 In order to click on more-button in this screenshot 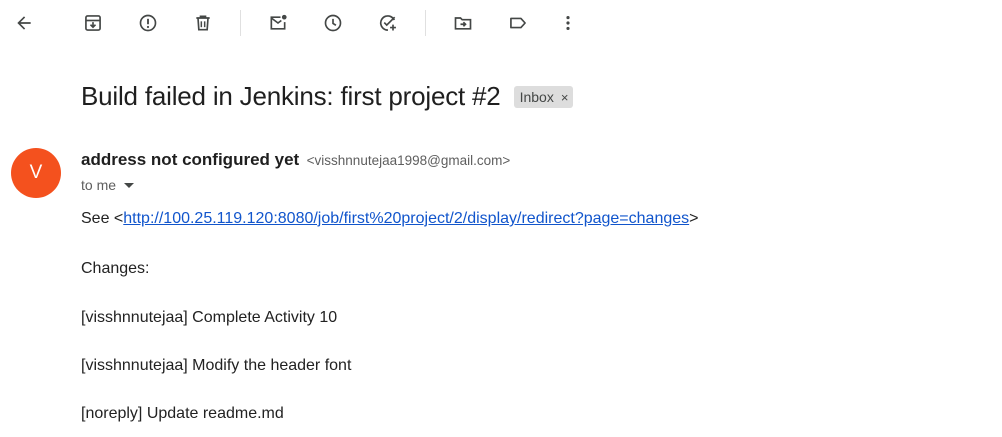, I will do `click(568, 23)`.